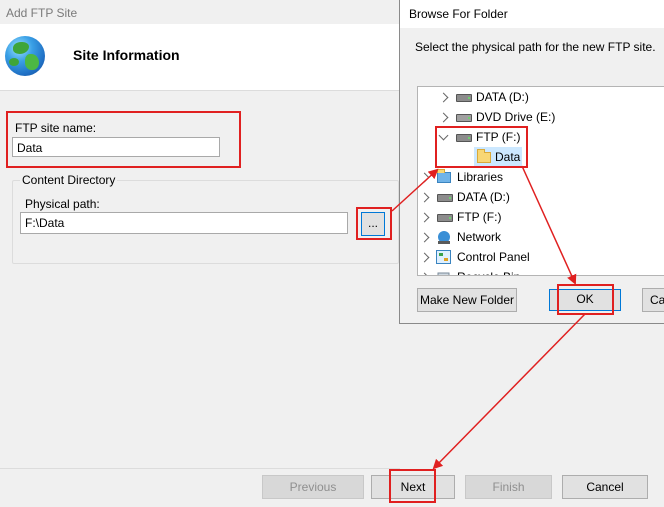 This screenshot has width=664, height=507. Describe the element at coordinates (509, 391) in the screenshot. I see `arrow-ok-to-next` at that location.